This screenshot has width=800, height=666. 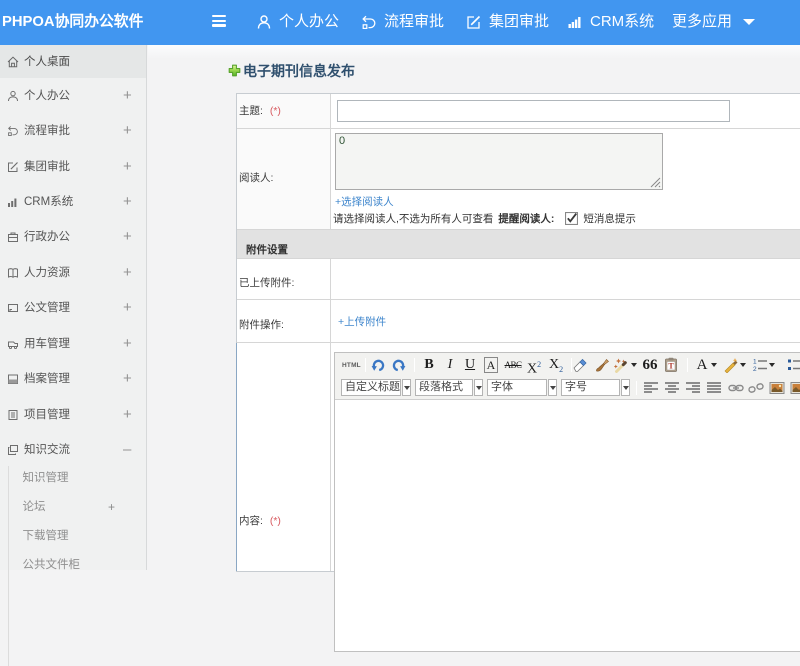 What do you see at coordinates (671, 366) in the screenshot?
I see `svg-text: T` at bounding box center [671, 366].